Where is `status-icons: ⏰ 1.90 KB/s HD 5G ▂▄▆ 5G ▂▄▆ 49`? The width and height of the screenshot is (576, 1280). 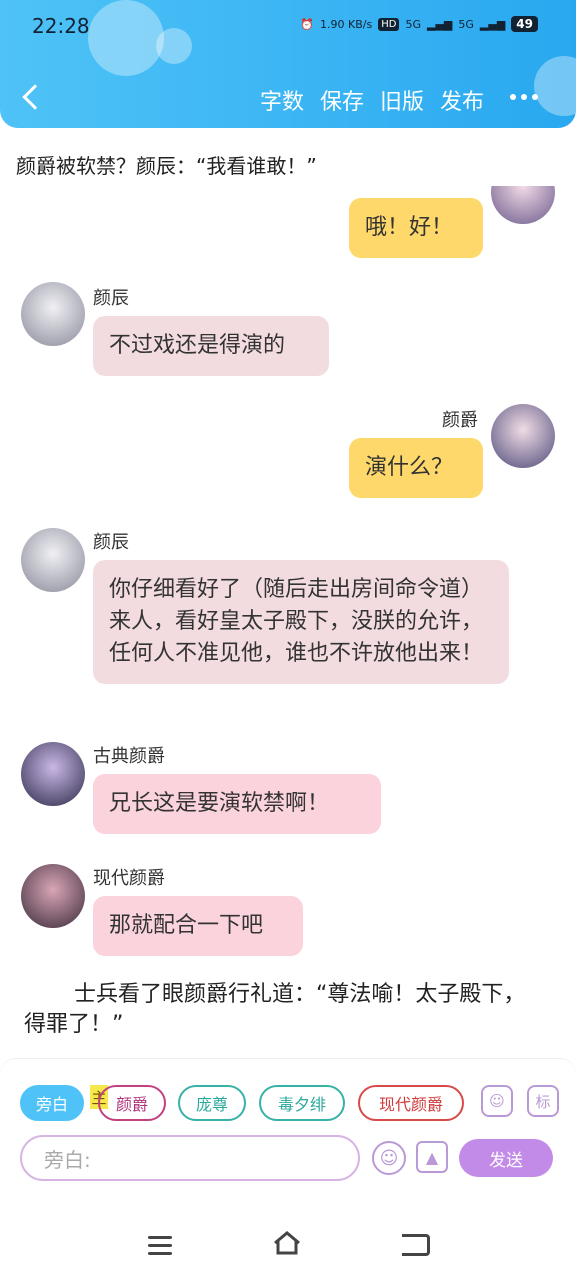 status-icons: ⏰ 1.90 KB/s HD 5G ▂▄▆ 5G ▂▄▆ 49 is located at coordinates (419, 24).